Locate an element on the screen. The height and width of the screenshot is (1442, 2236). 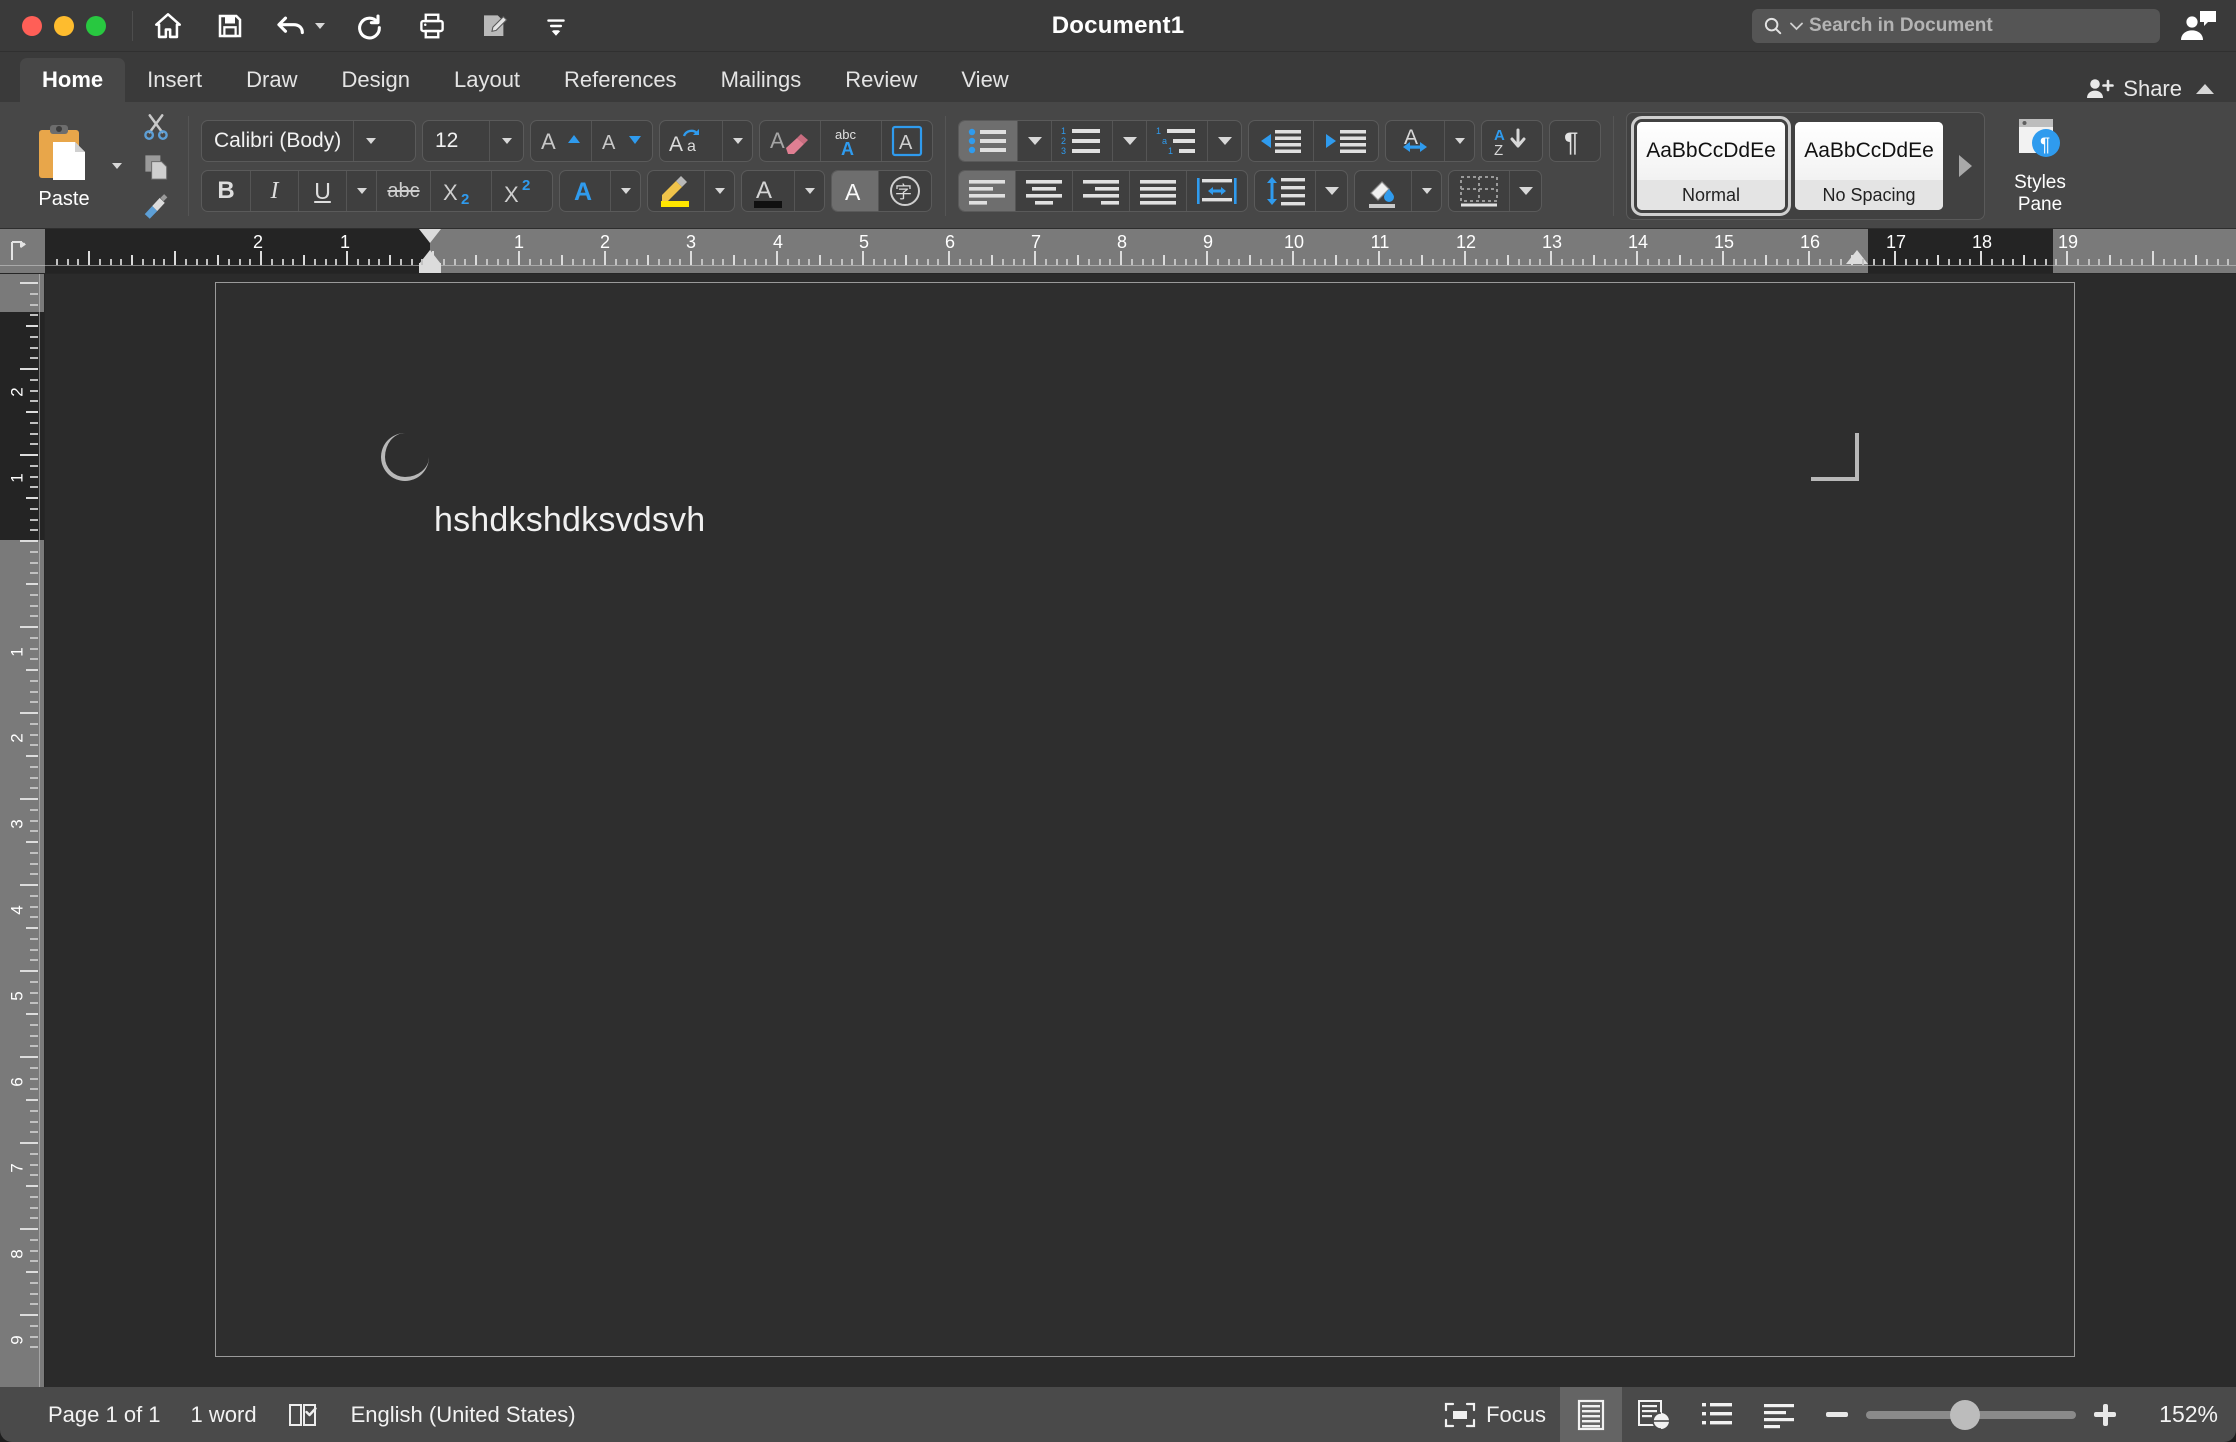
text-effects-button: A is located at coordinates (906, 141).